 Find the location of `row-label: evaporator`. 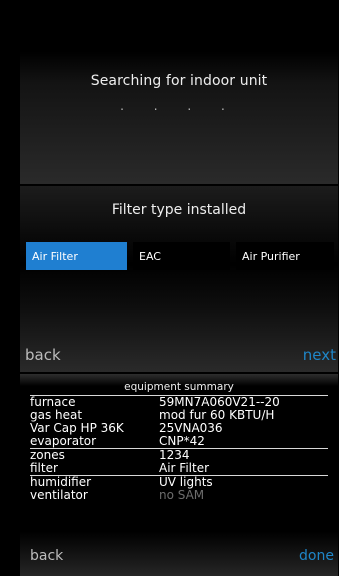

row-label: evaporator is located at coordinates (63, 441).